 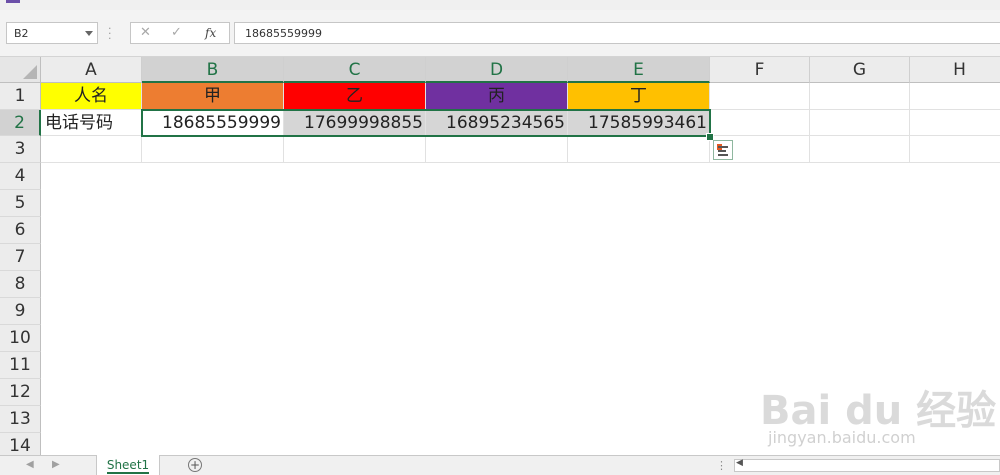 What do you see at coordinates (867, 465) in the screenshot?
I see `horizontal-scrollbar: ◀` at bounding box center [867, 465].